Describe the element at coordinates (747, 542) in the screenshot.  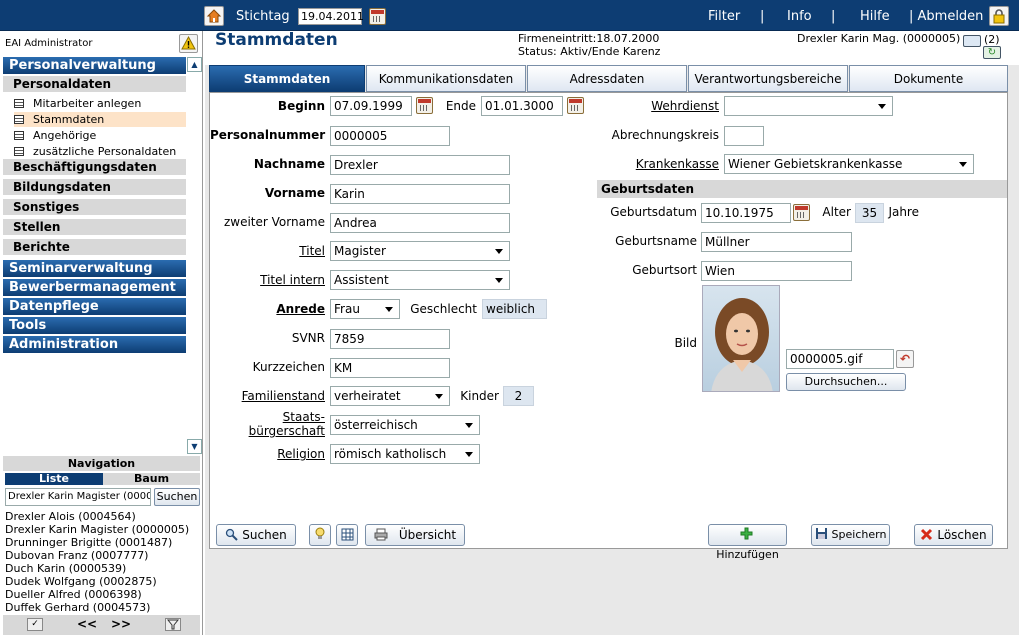
I see `hinzufuegen-button: Hinzufügen` at that location.